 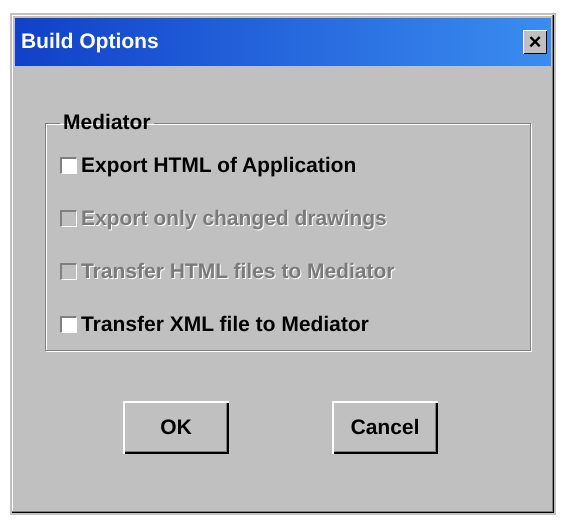 What do you see at coordinates (225, 324) in the screenshot?
I see `checkbox-label: Transfer XML file to Mediator` at bounding box center [225, 324].